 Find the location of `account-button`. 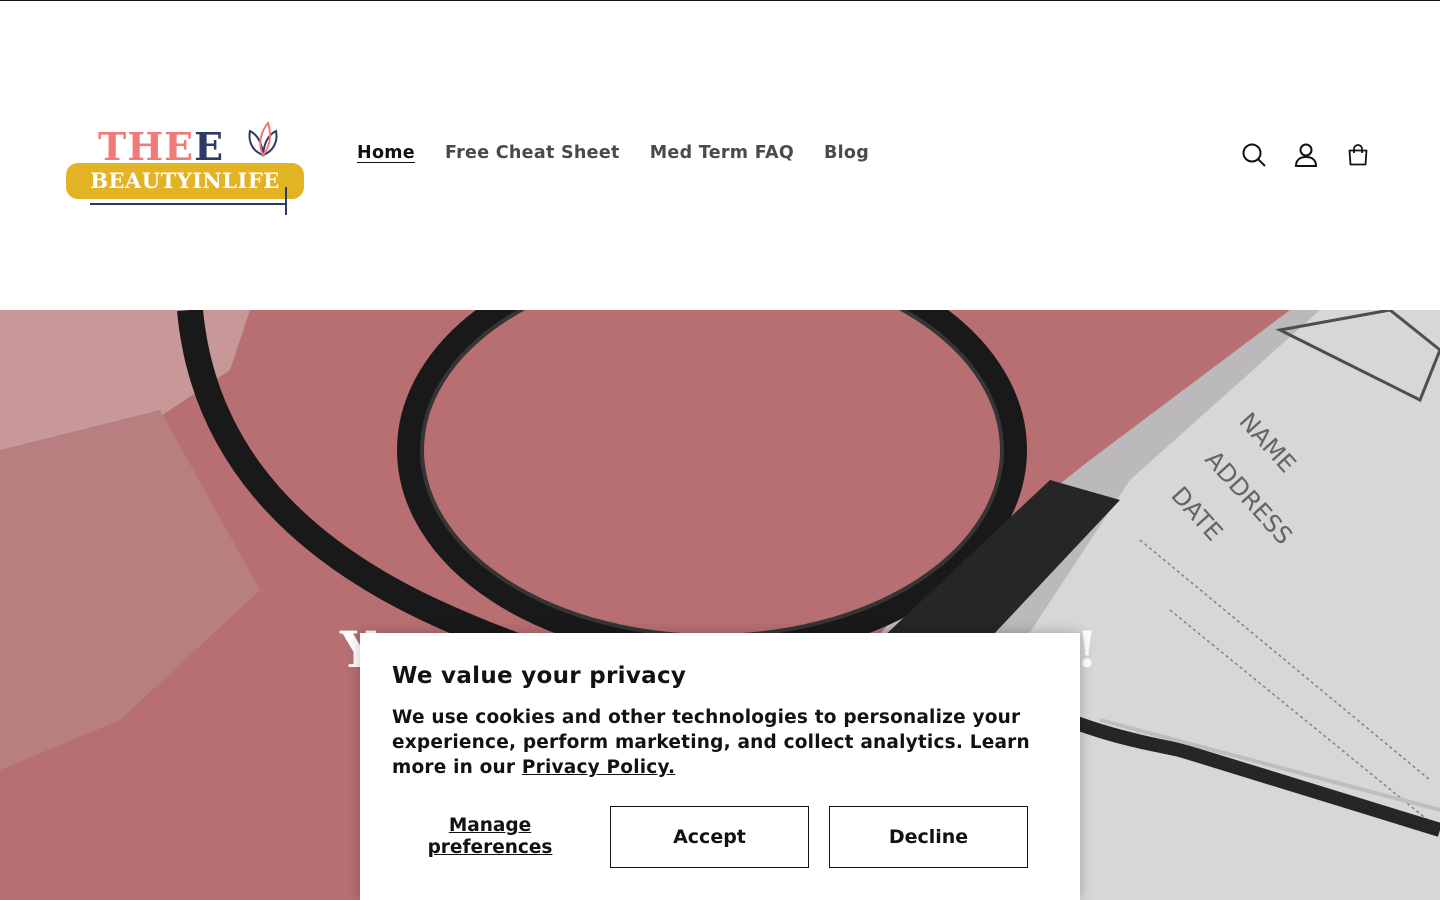

account-button is located at coordinates (1306, 155).